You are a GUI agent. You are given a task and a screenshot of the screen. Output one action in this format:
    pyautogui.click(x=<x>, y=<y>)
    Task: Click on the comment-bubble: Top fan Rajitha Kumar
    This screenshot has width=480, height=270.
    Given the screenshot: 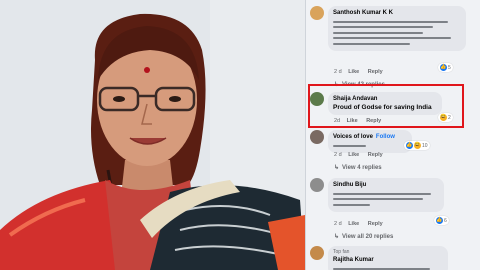 What is the action you would take?
    pyautogui.click(x=388, y=258)
    